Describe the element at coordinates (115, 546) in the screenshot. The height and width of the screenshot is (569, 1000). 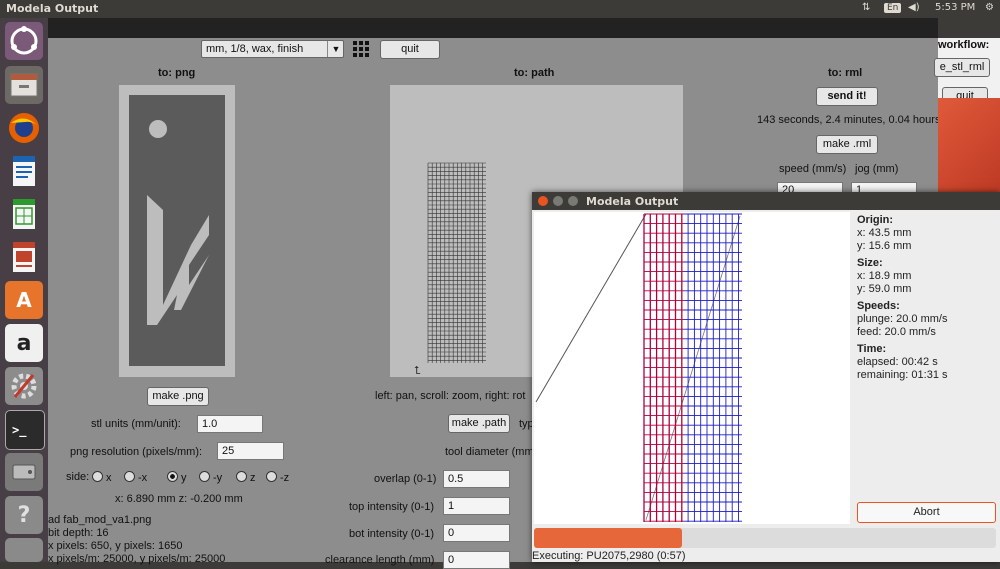
I see `png-info-line-3: x pixels: 650, y pixels: 1650` at that location.